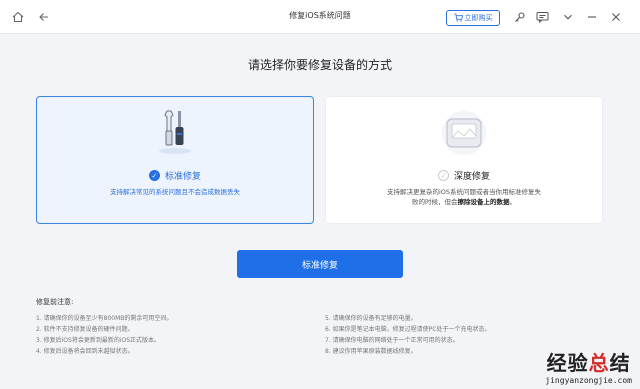  What do you see at coordinates (568, 17) in the screenshot?
I see `chevron-down-icon` at bounding box center [568, 17].